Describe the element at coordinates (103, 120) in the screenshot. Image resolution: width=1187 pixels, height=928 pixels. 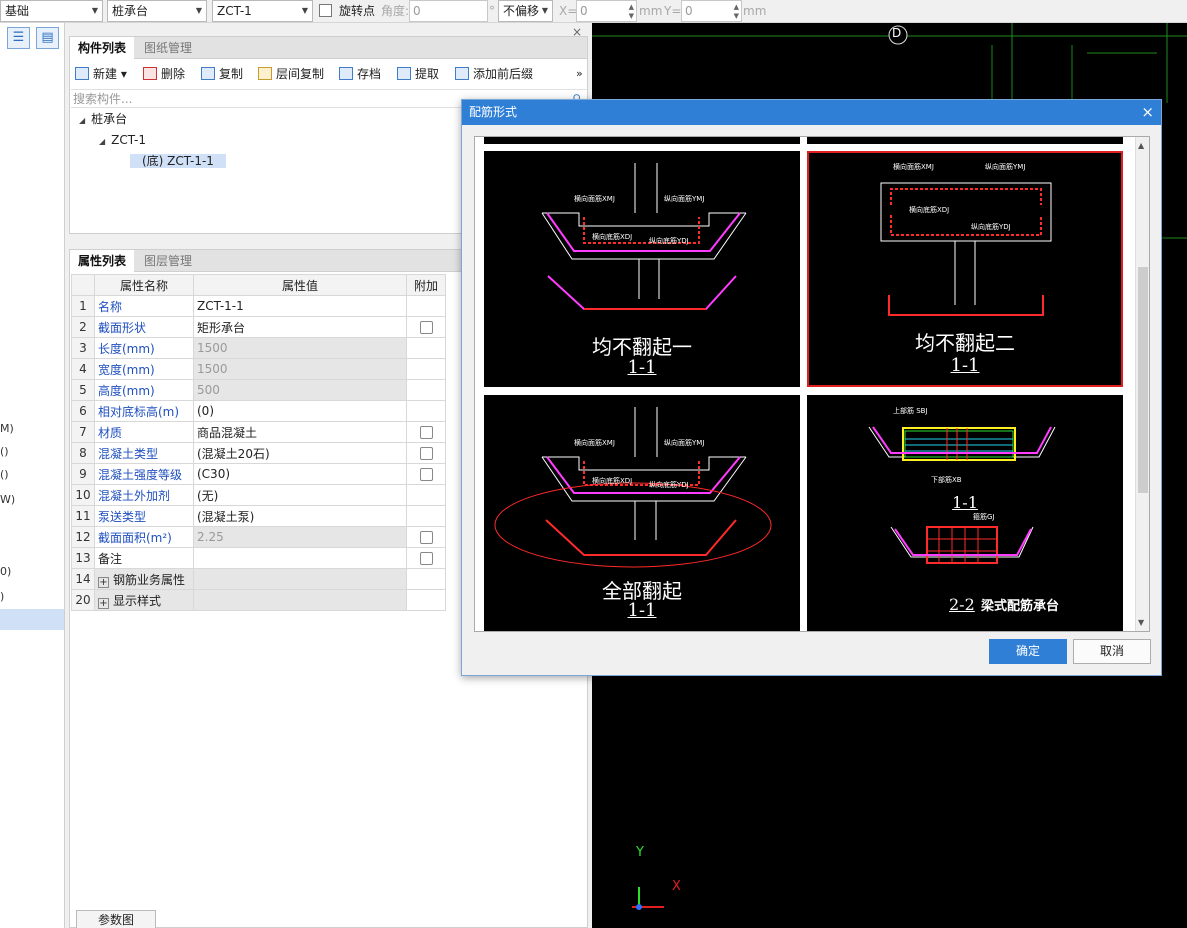
I see `tree-node-root: ◢ 桩承台` at that location.